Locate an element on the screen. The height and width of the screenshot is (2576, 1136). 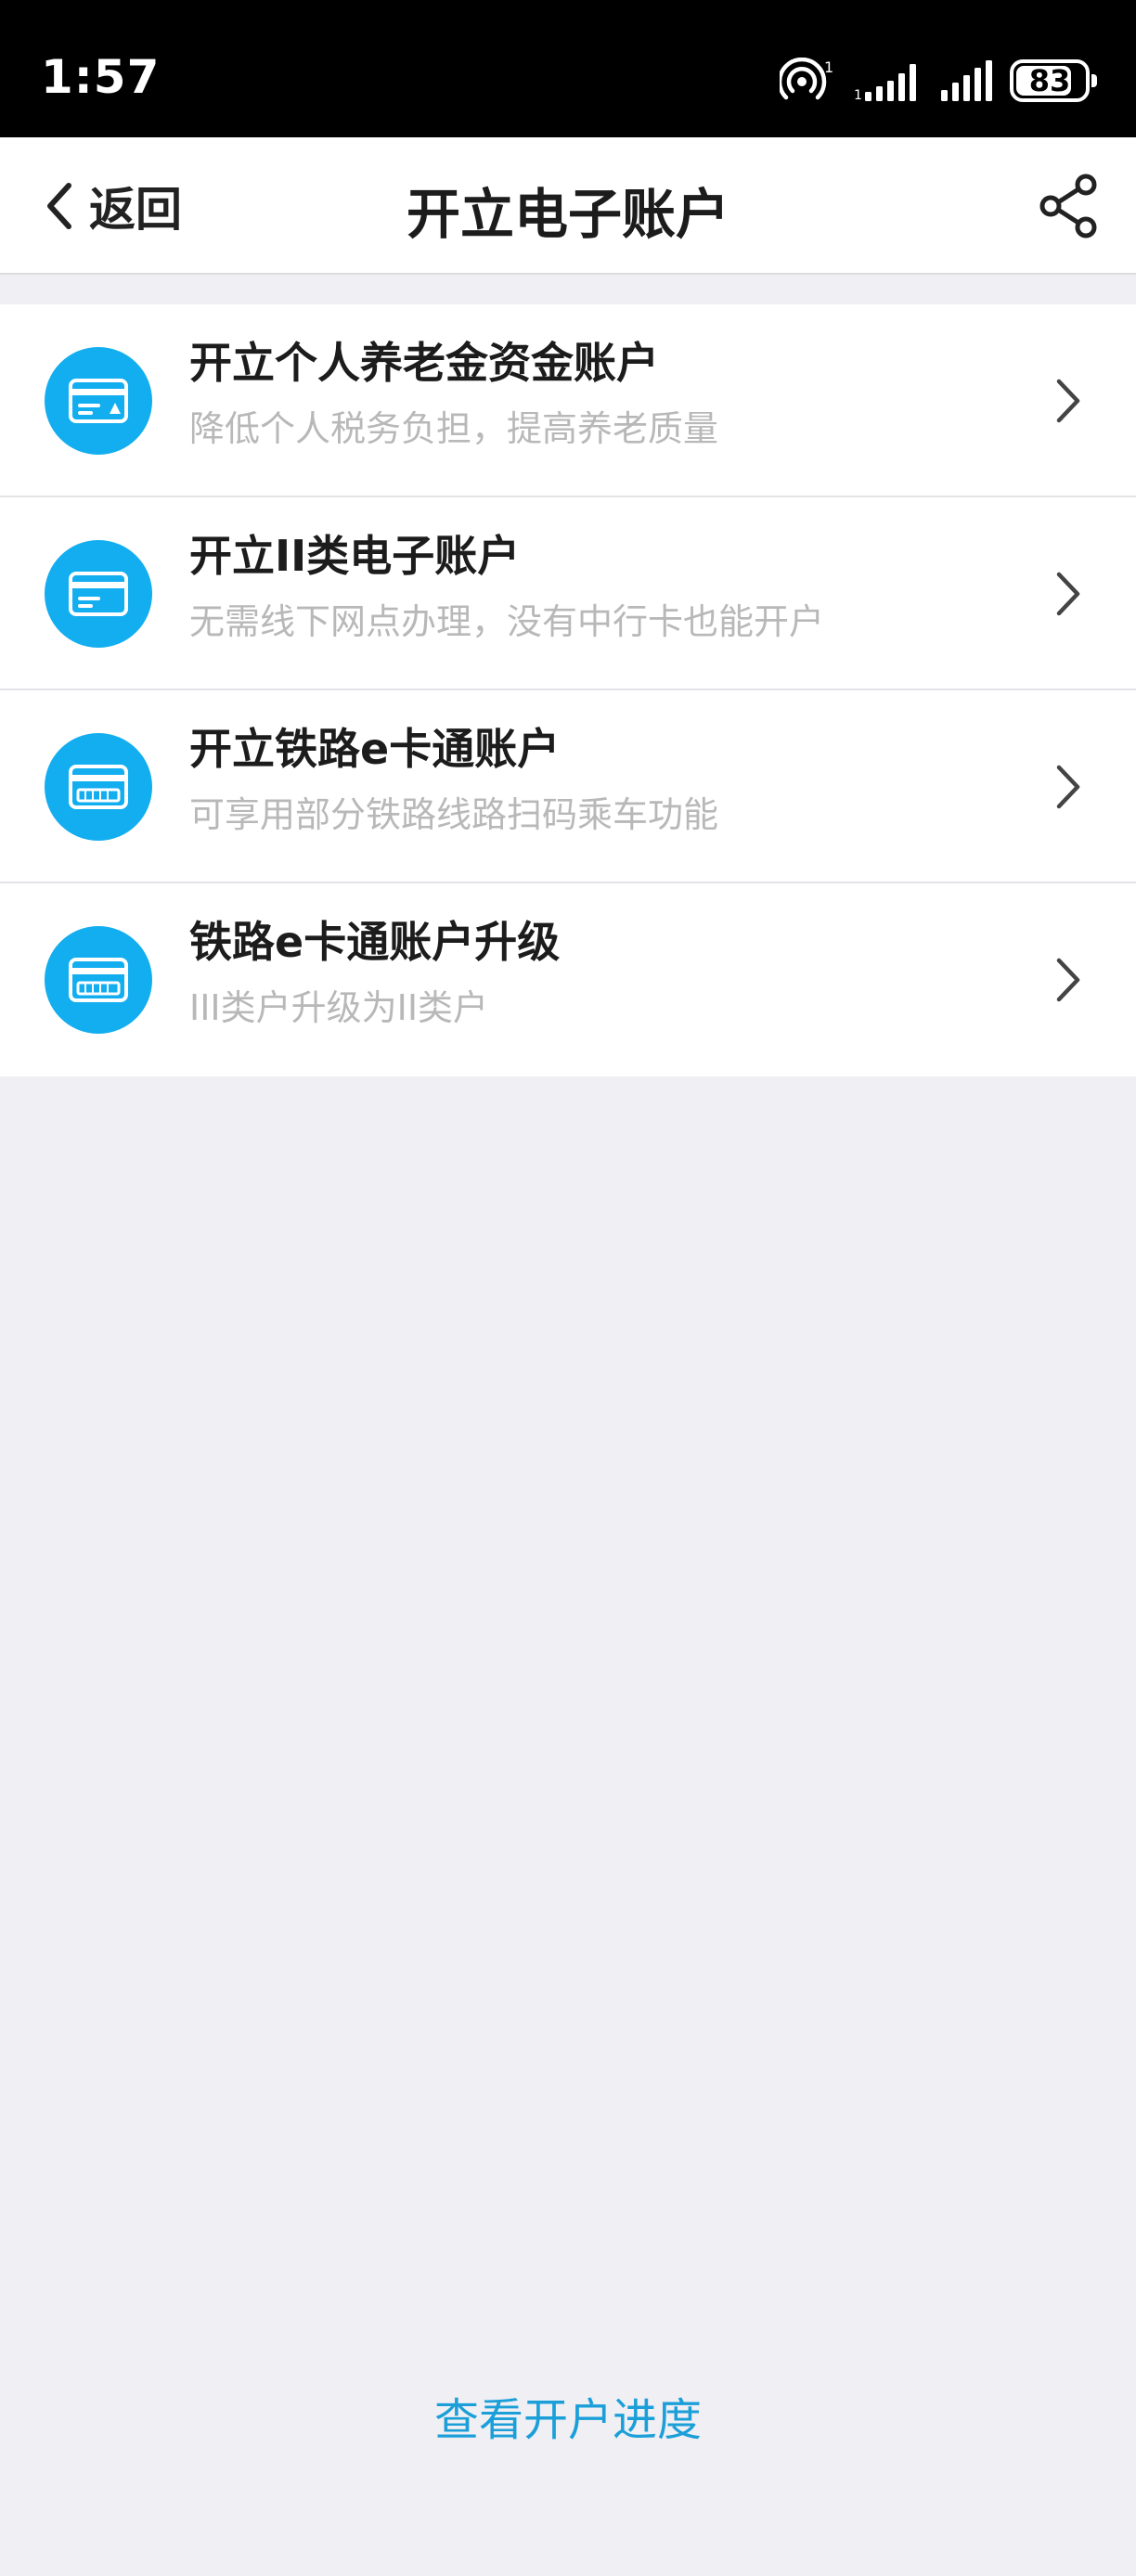
item-title: 开立铁路e卡通账户 is located at coordinates (375, 749).